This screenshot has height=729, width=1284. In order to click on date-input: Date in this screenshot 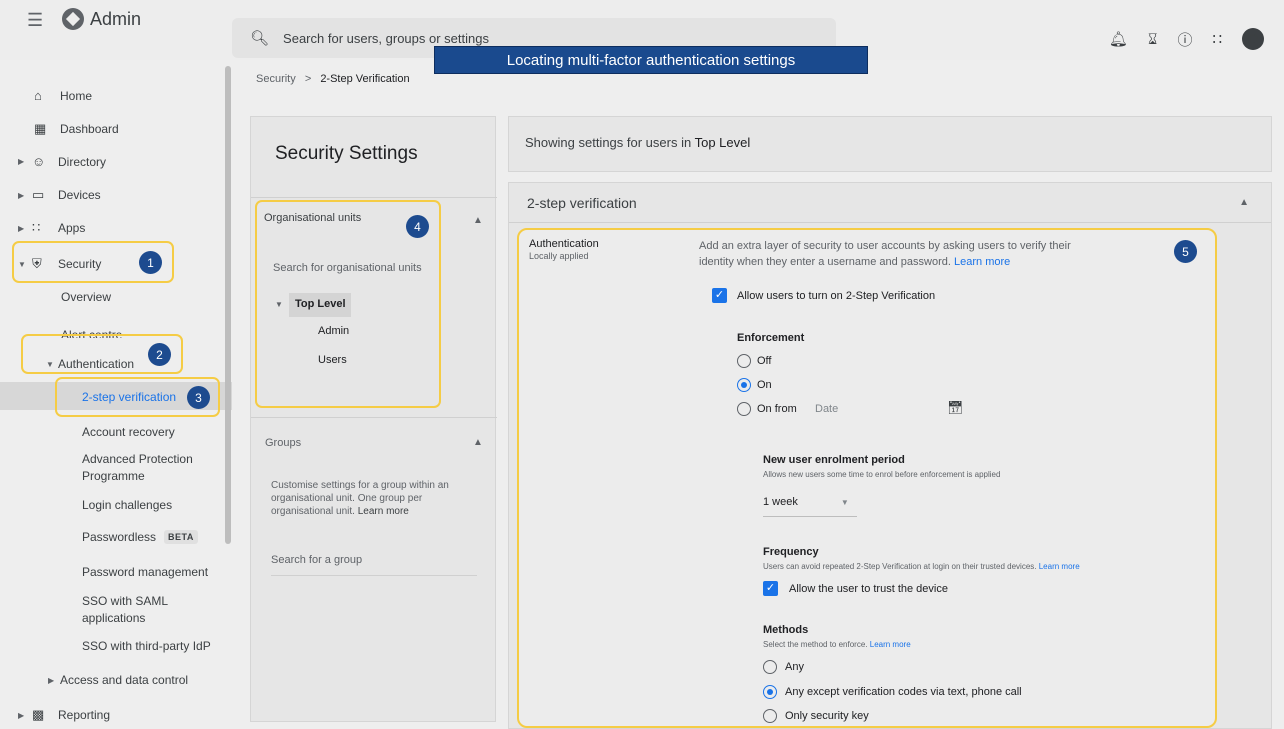, I will do `click(826, 409)`.